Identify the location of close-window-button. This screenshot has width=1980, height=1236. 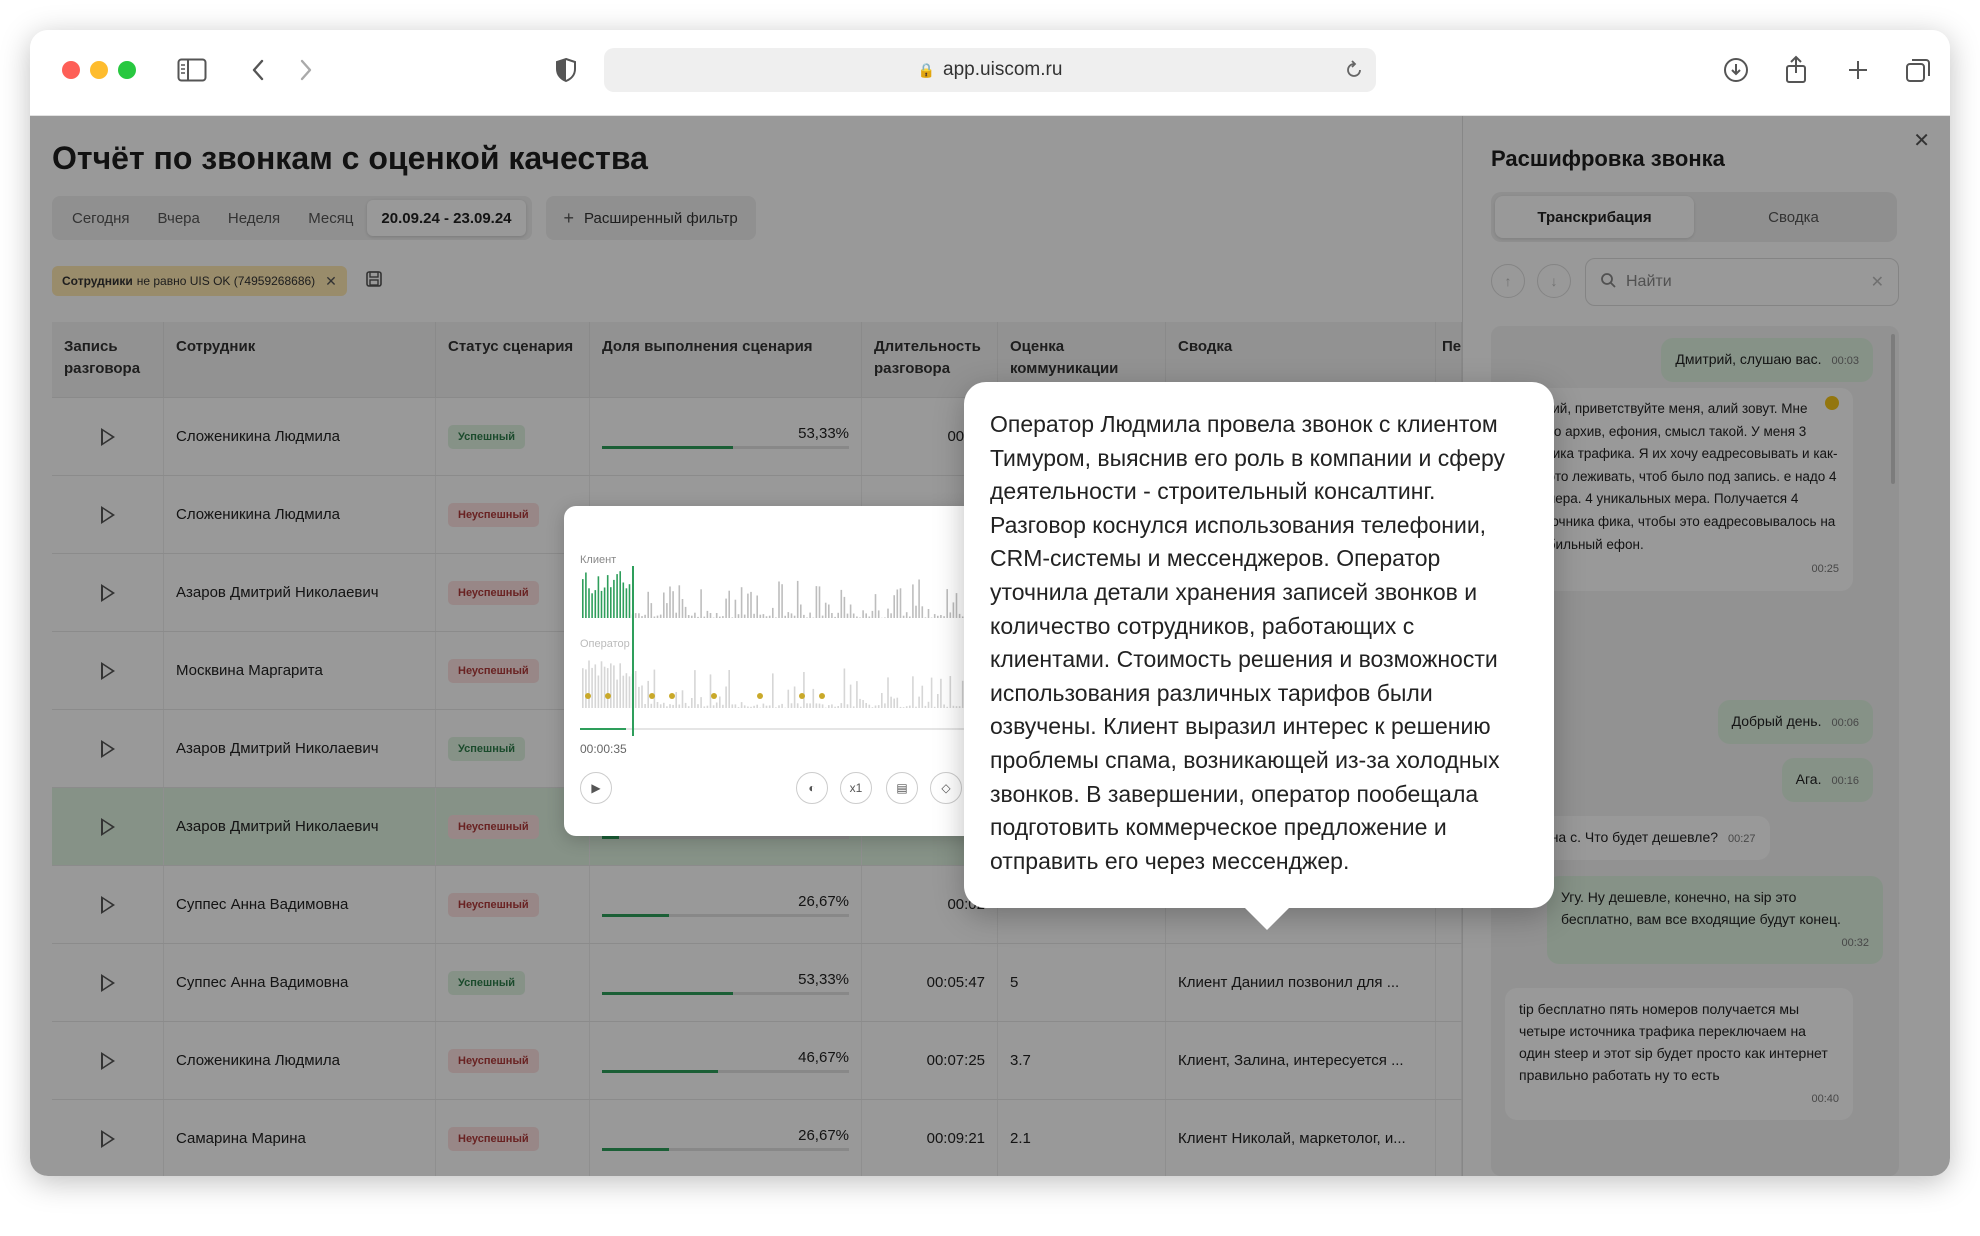
(71, 70).